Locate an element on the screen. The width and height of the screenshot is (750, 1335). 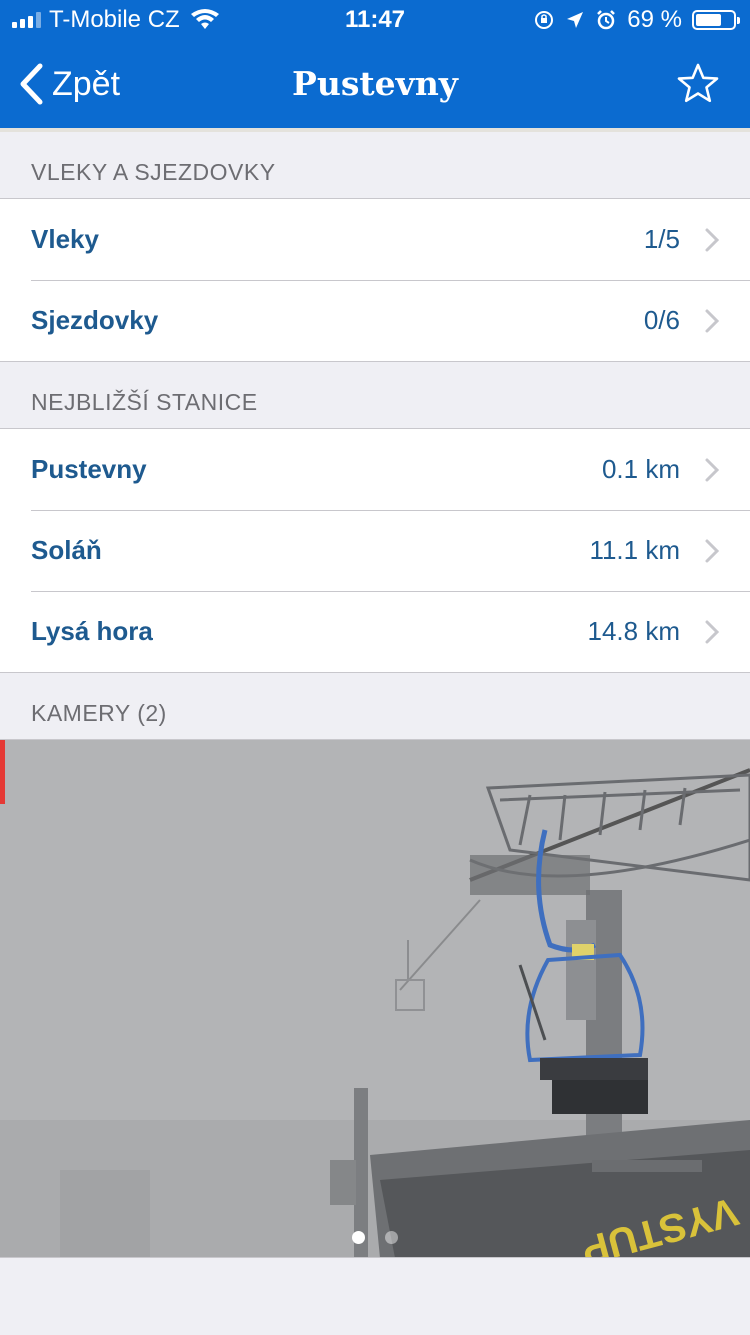
lifts-group: Vleky 1/5 Sjezdovky 0/6 is located at coordinates (375, 280).